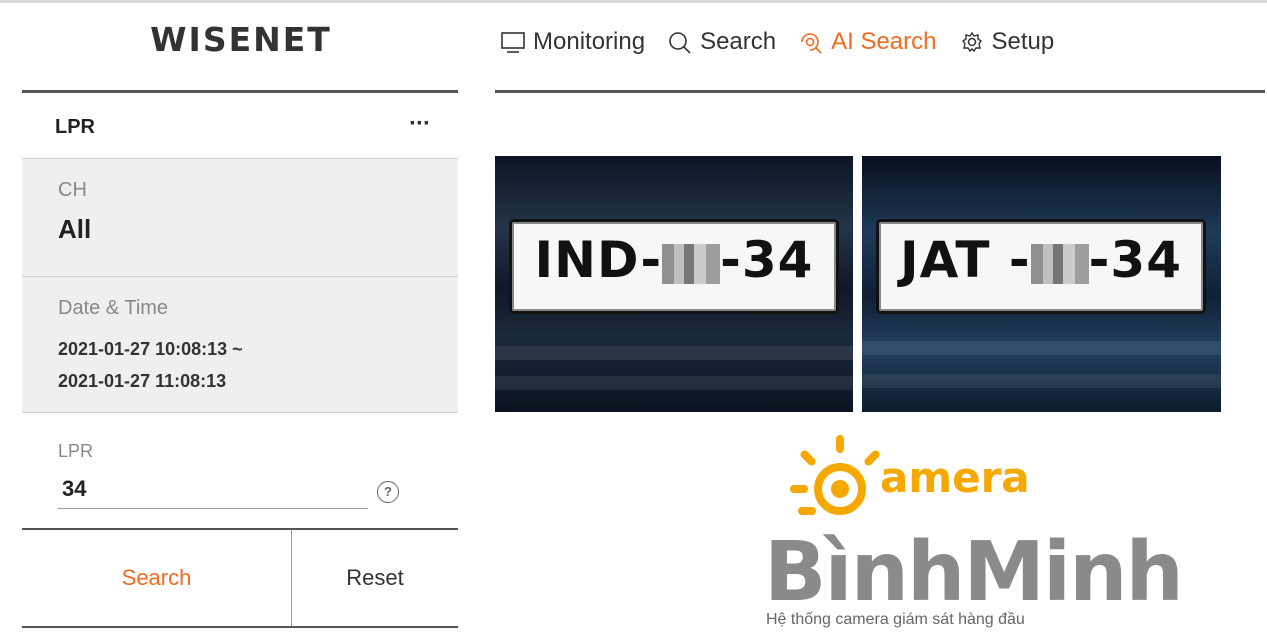 This screenshot has height=642, width=1267. What do you see at coordinates (884, 41) in the screenshot?
I see `nav-ai-search-label: AI Search` at bounding box center [884, 41].